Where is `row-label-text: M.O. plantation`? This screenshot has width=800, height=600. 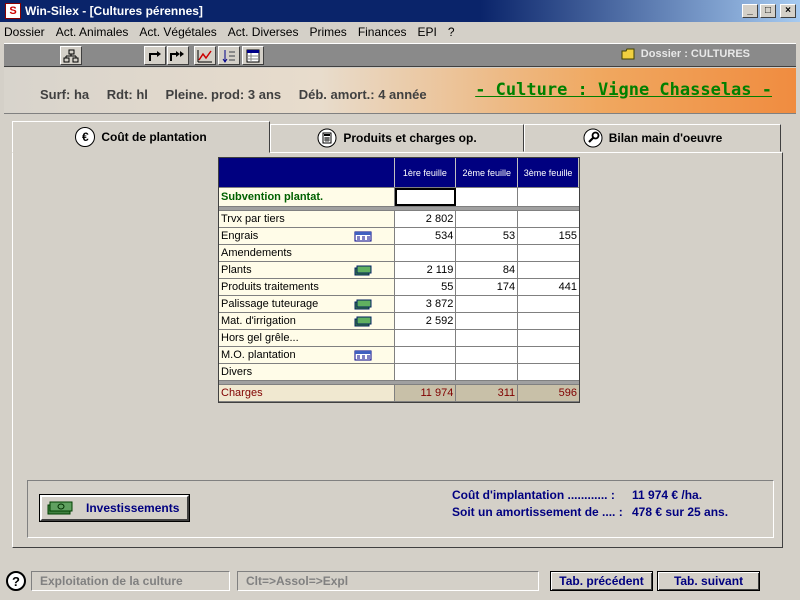
row-label-text: M.O. plantation is located at coordinates (258, 355).